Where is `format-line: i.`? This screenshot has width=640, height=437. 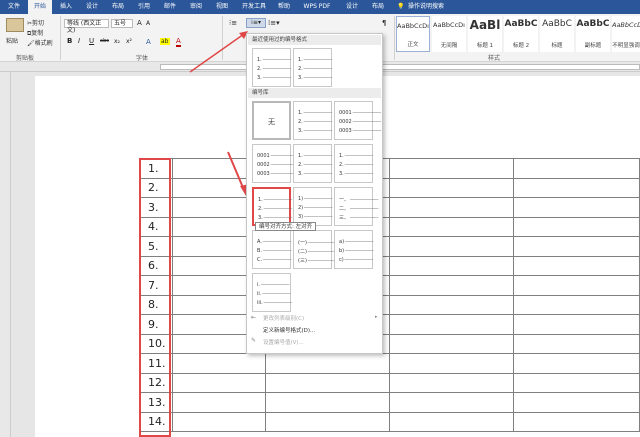
format-line: i. is located at coordinates (273, 285).